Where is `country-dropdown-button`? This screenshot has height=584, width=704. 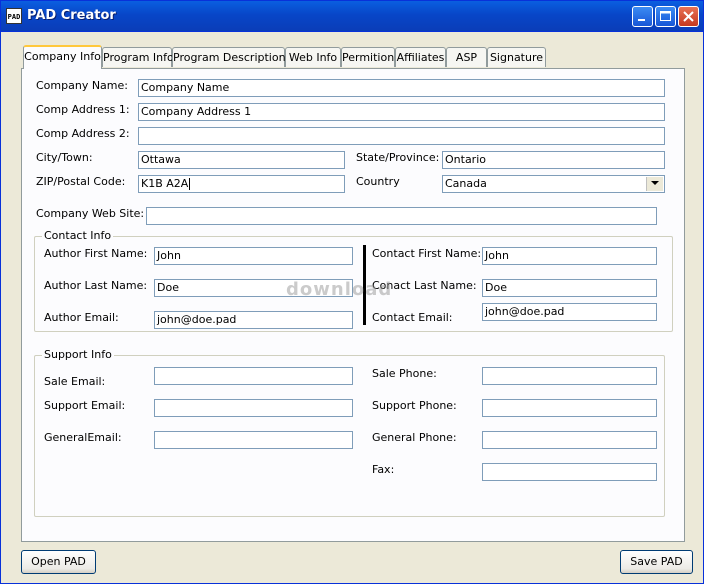 country-dropdown-button is located at coordinates (654, 184).